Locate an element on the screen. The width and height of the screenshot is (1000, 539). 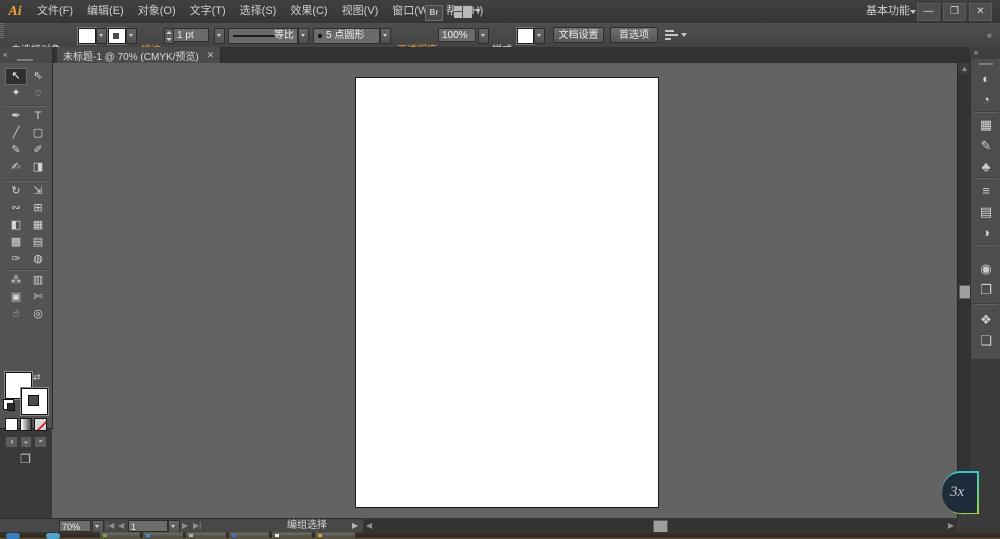
document-setup-button: 文档设置 is located at coordinates (578, 35).